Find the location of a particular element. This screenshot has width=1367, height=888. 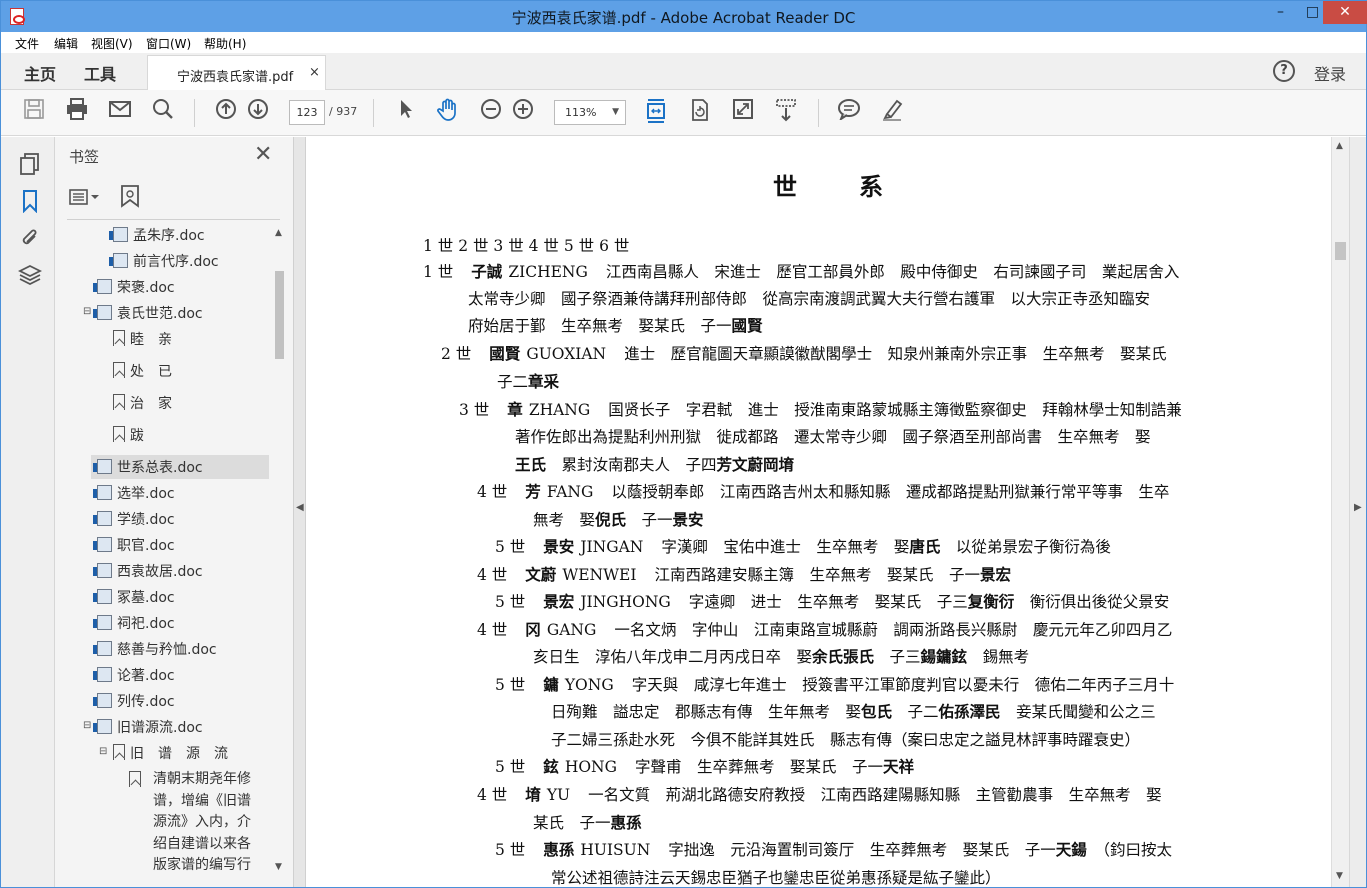

attachments-icon is located at coordinates (30, 238).